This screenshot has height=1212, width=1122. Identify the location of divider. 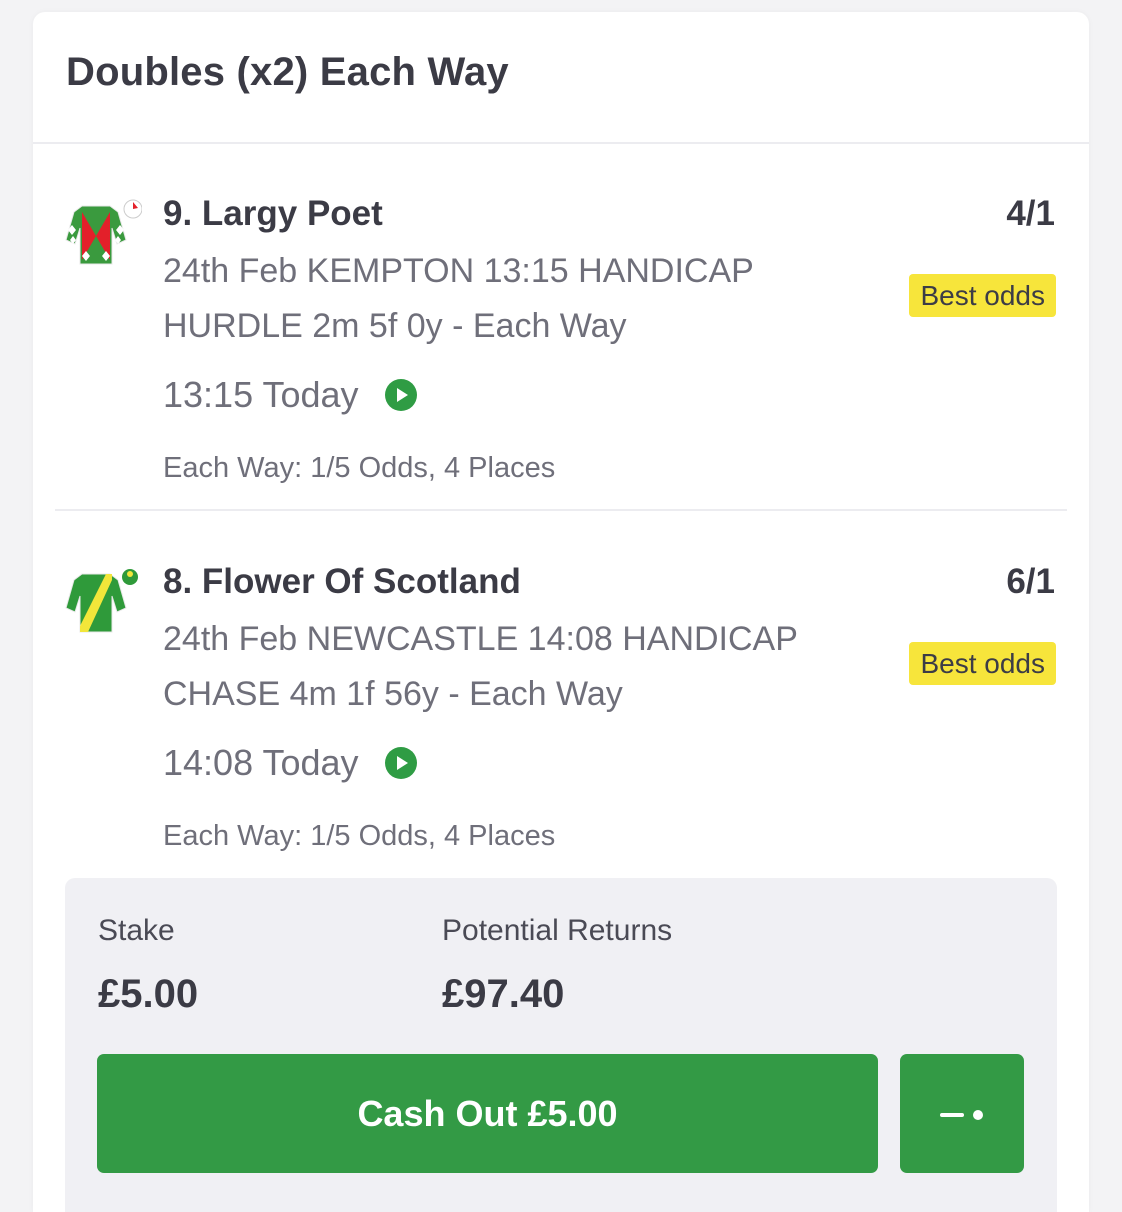
(561, 510).